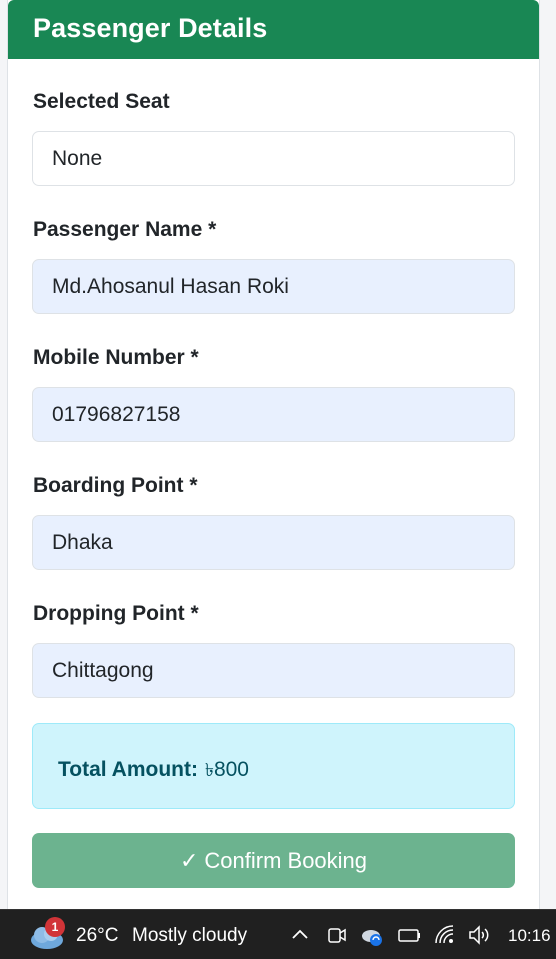 This screenshot has height=959, width=556. Describe the element at coordinates (273, 286) in the screenshot. I see `passenger-name-field` at that location.